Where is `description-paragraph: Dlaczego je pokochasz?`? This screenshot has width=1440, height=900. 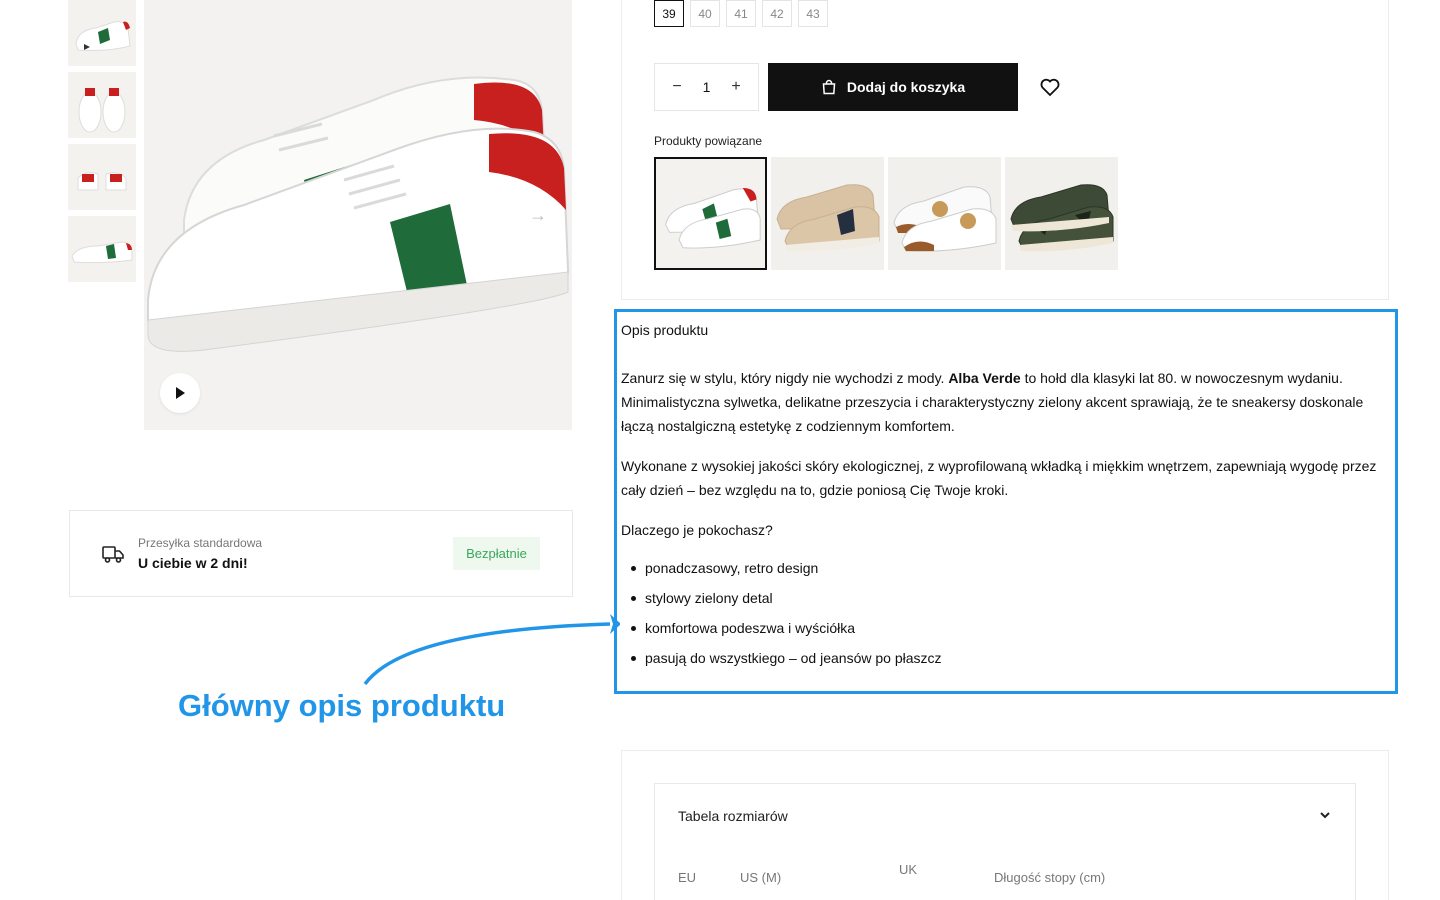 description-paragraph: Dlaczego je pokochasz? is located at coordinates (697, 530).